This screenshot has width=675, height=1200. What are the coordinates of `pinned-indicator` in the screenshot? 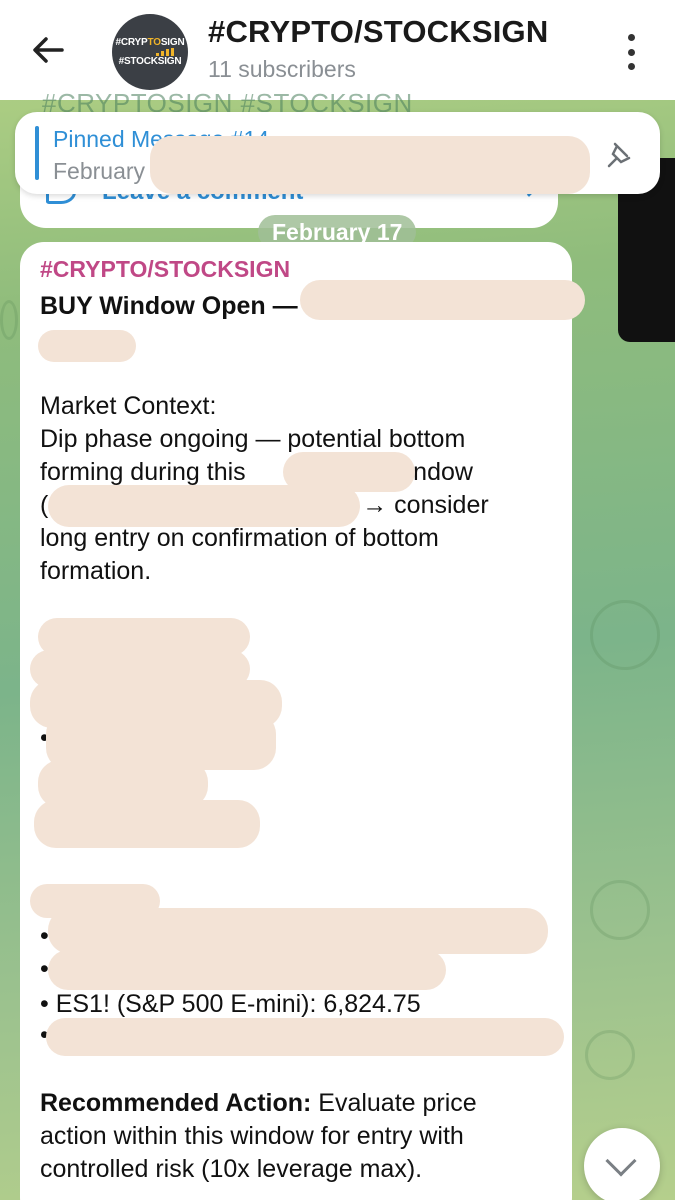 It's located at (37, 153).